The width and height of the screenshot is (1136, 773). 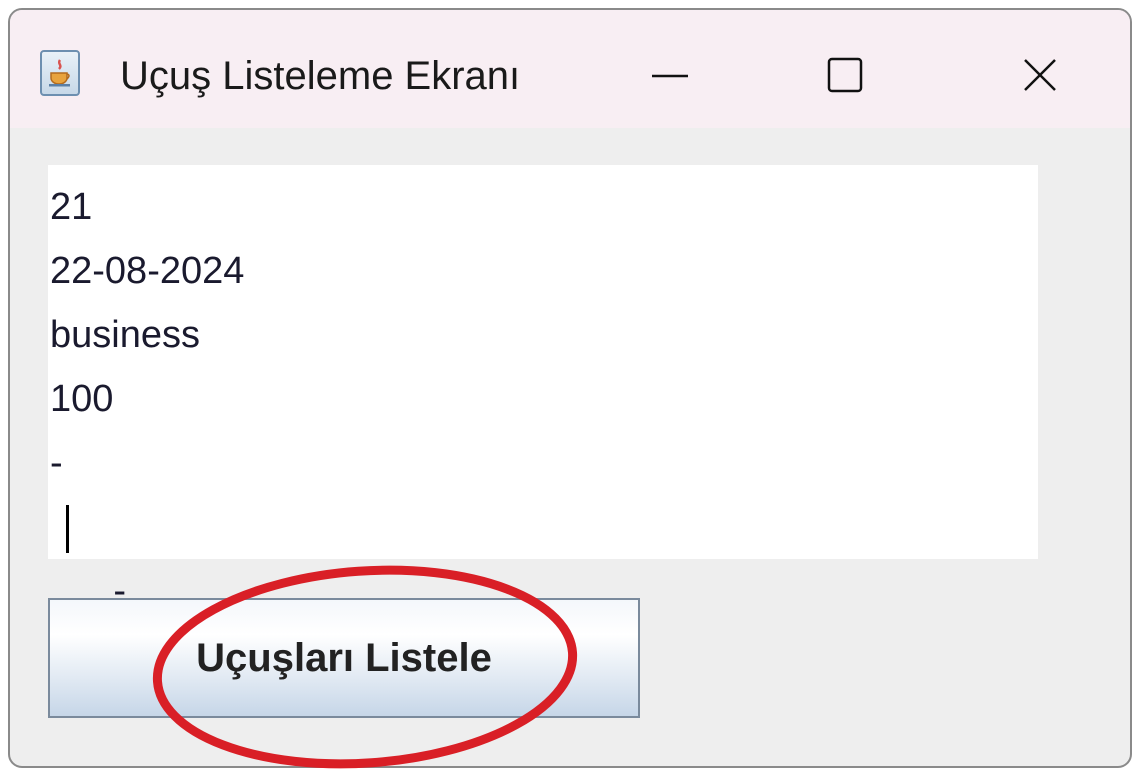 I want to click on textarea-line: -, so click(x=56, y=463).